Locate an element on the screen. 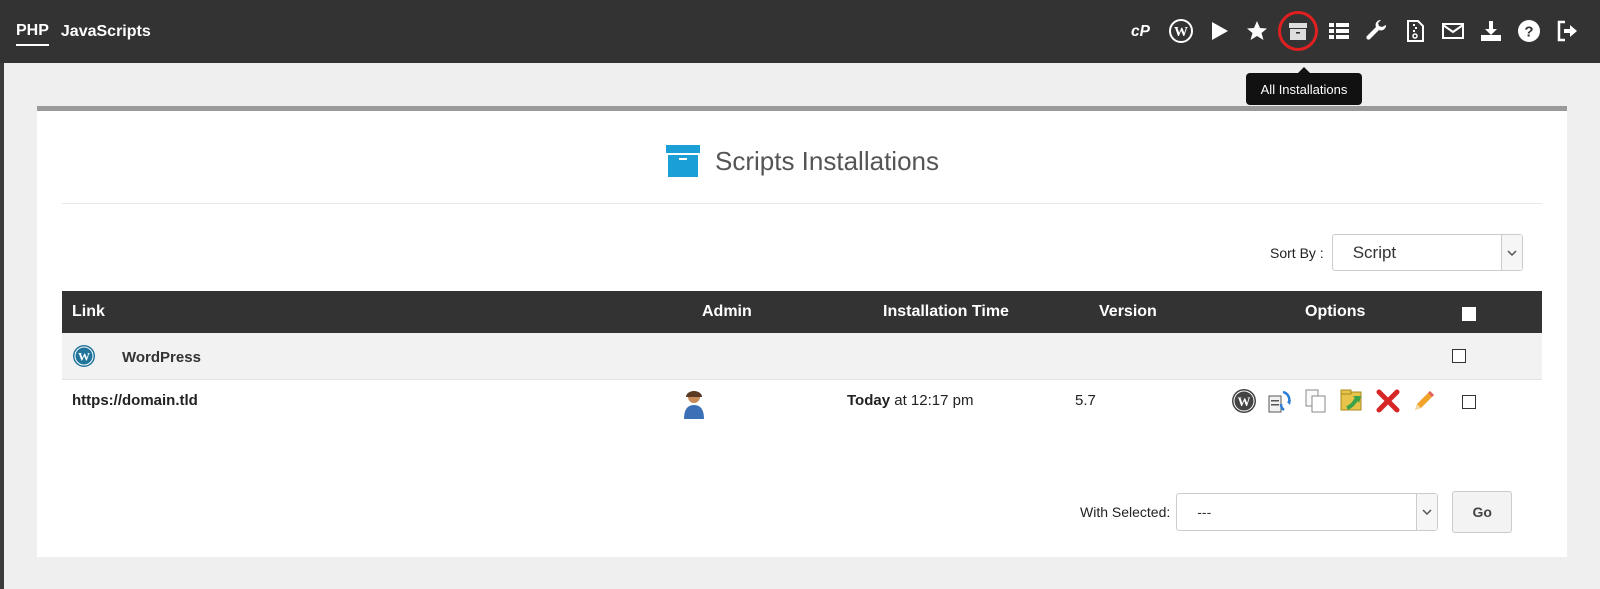 This screenshot has height=589, width=1600. header-installation-time: Installation Time is located at coordinates (946, 311).